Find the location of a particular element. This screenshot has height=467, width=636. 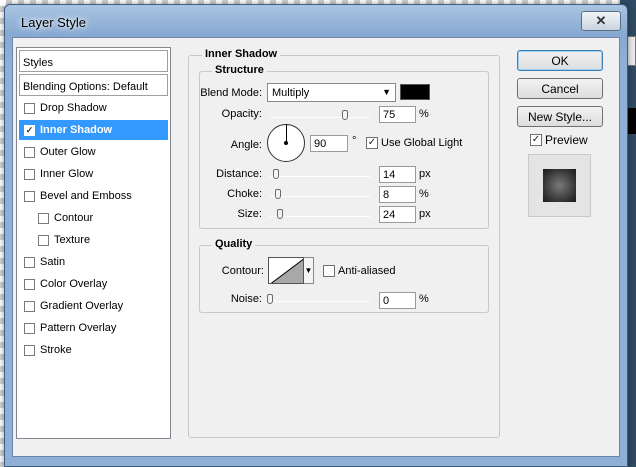

size-unit: px is located at coordinates (425, 214).